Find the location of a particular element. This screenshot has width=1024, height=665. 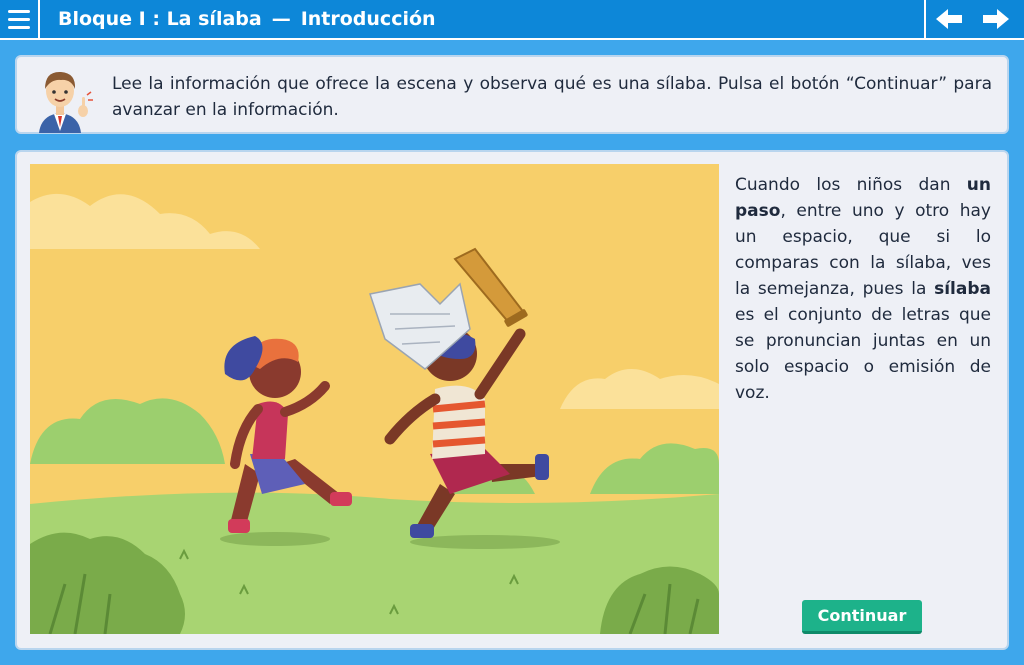

arrow-right-icon is located at coordinates (996, 19).